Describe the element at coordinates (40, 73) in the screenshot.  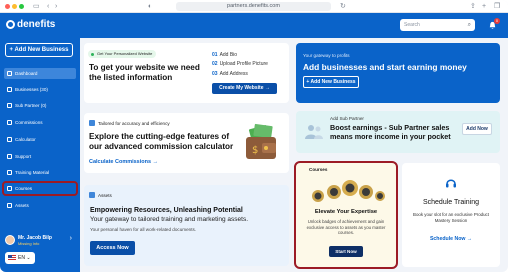
I see `sidebar-item-dashboard: Dashboard` at that location.